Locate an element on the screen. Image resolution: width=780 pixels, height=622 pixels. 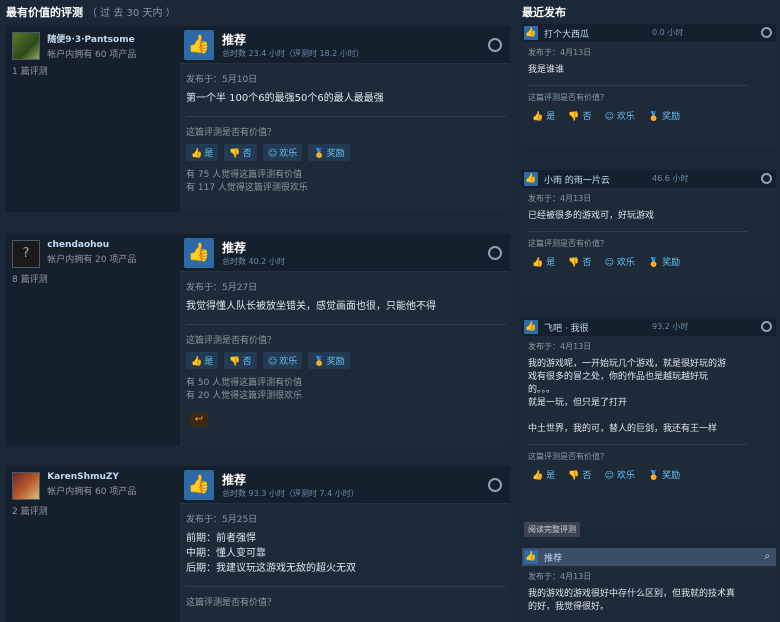
card-header: 👍 推荐 ⌕ is located at coordinates (649, 557).